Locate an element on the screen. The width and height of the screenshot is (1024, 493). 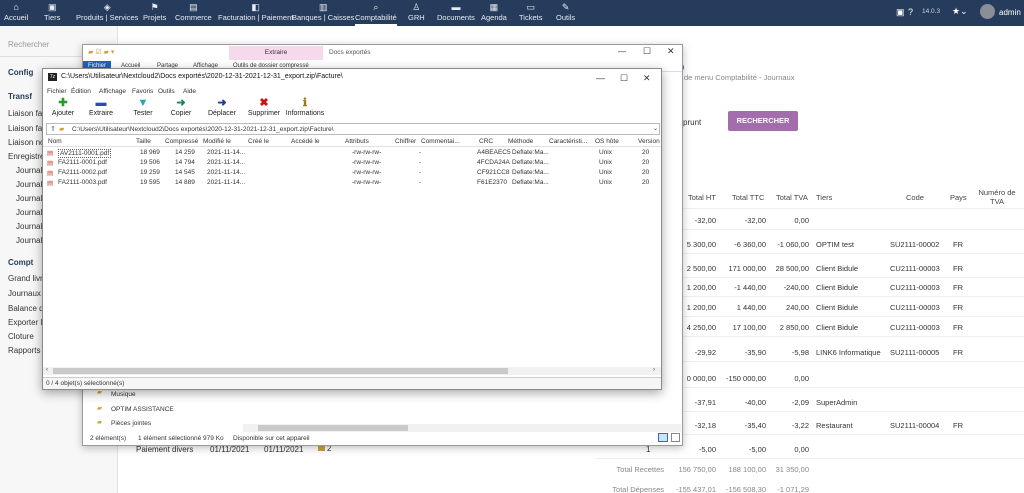
zip-menu-item: Outils is located at coordinates (166, 91).